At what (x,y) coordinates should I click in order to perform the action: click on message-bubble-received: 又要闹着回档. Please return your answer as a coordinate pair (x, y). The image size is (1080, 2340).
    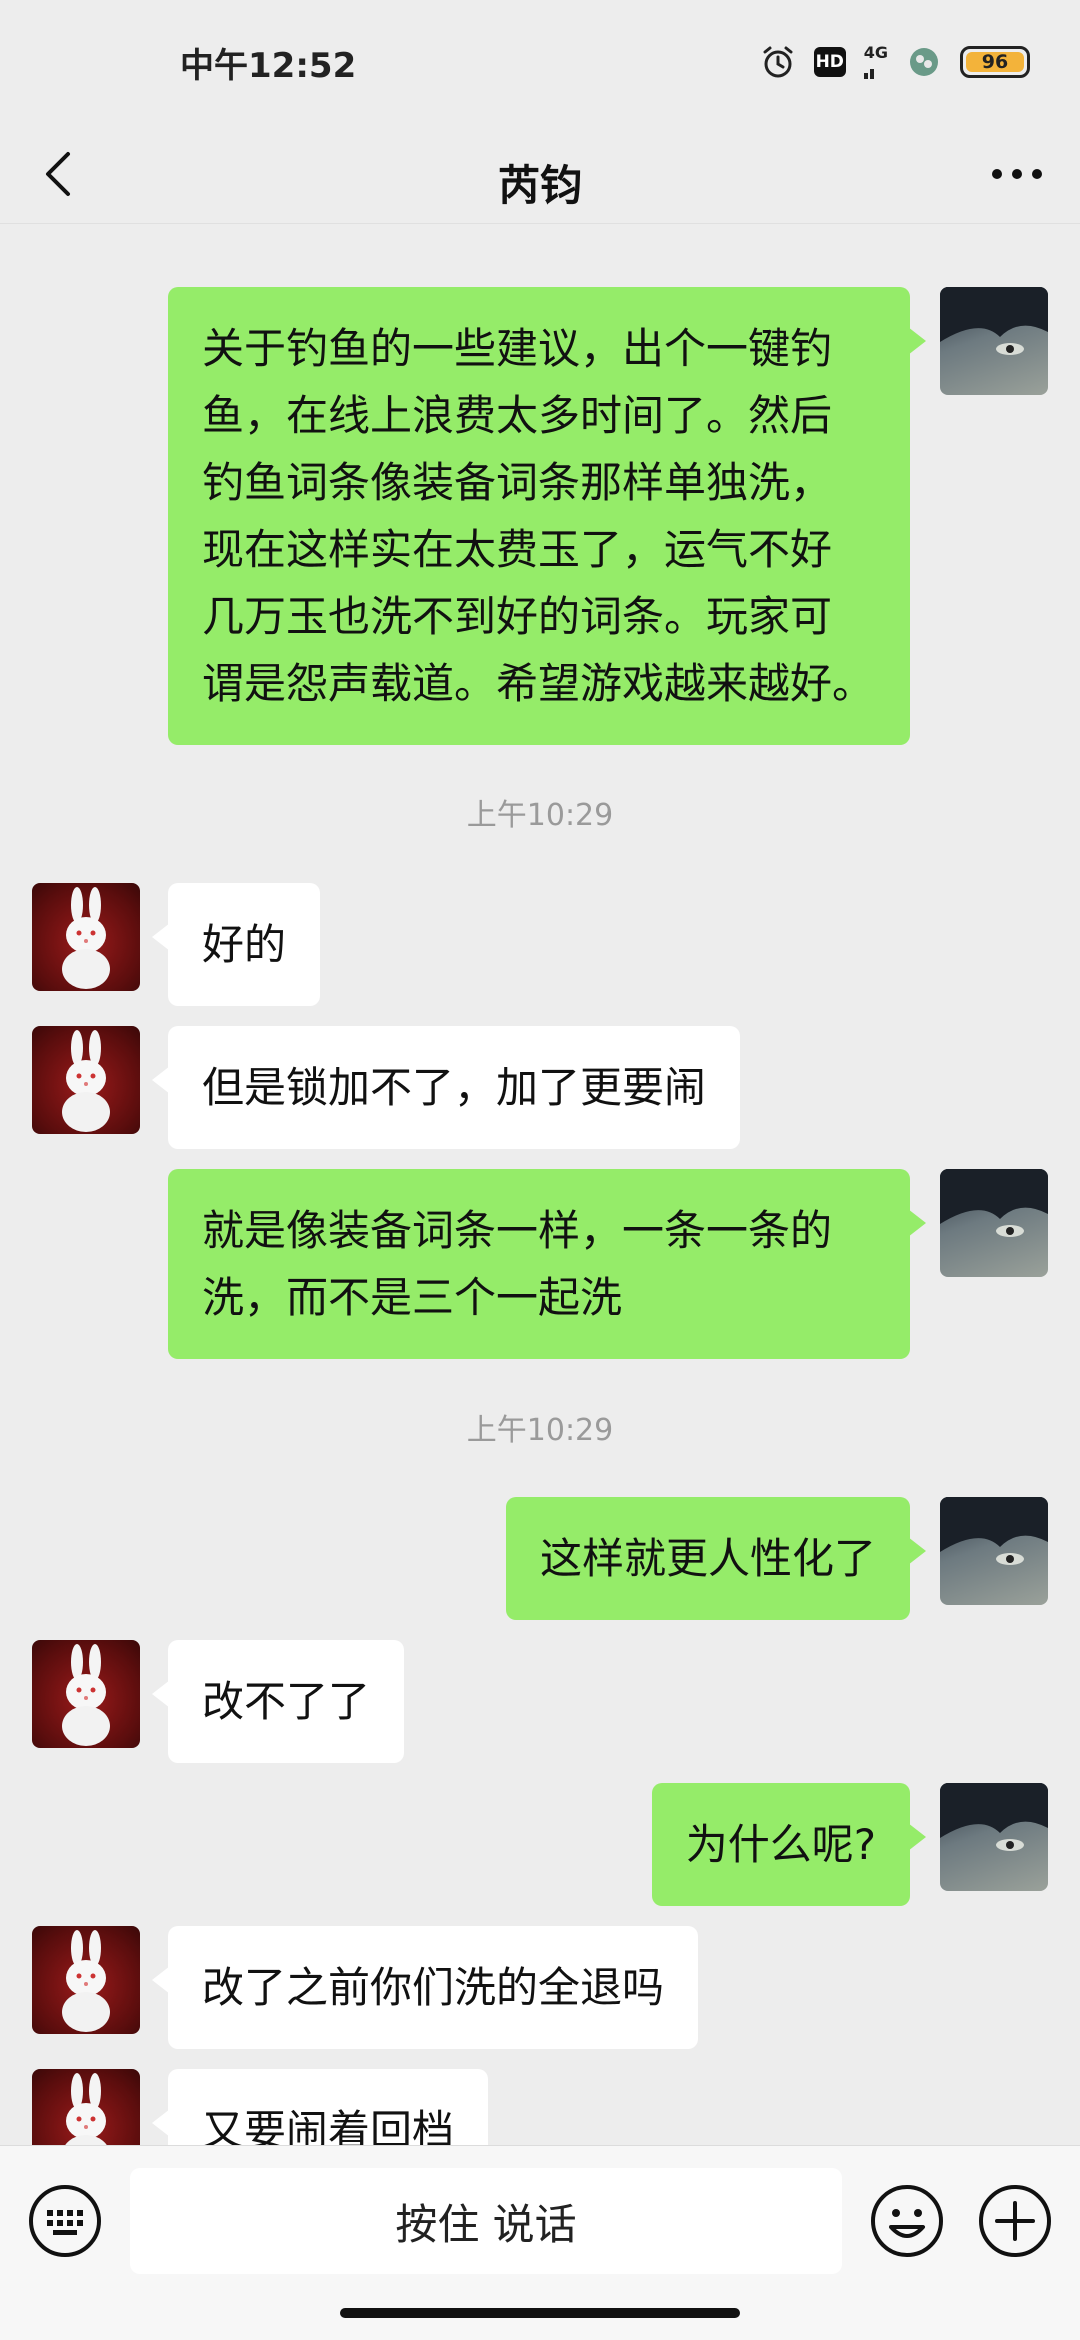
    Looking at the image, I should click on (320, 2107).